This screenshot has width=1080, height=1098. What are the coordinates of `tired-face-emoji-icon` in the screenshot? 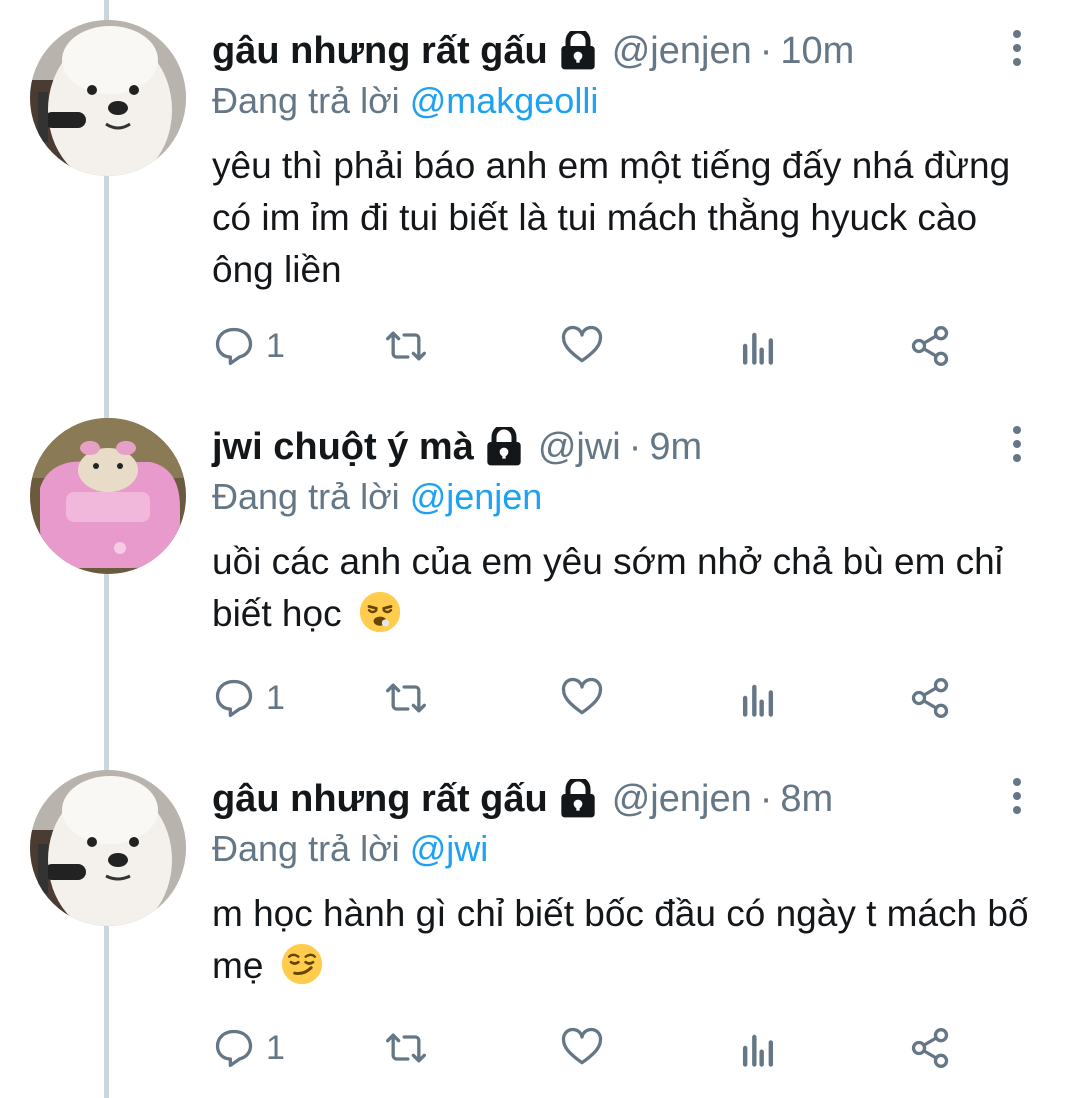 It's located at (380, 612).